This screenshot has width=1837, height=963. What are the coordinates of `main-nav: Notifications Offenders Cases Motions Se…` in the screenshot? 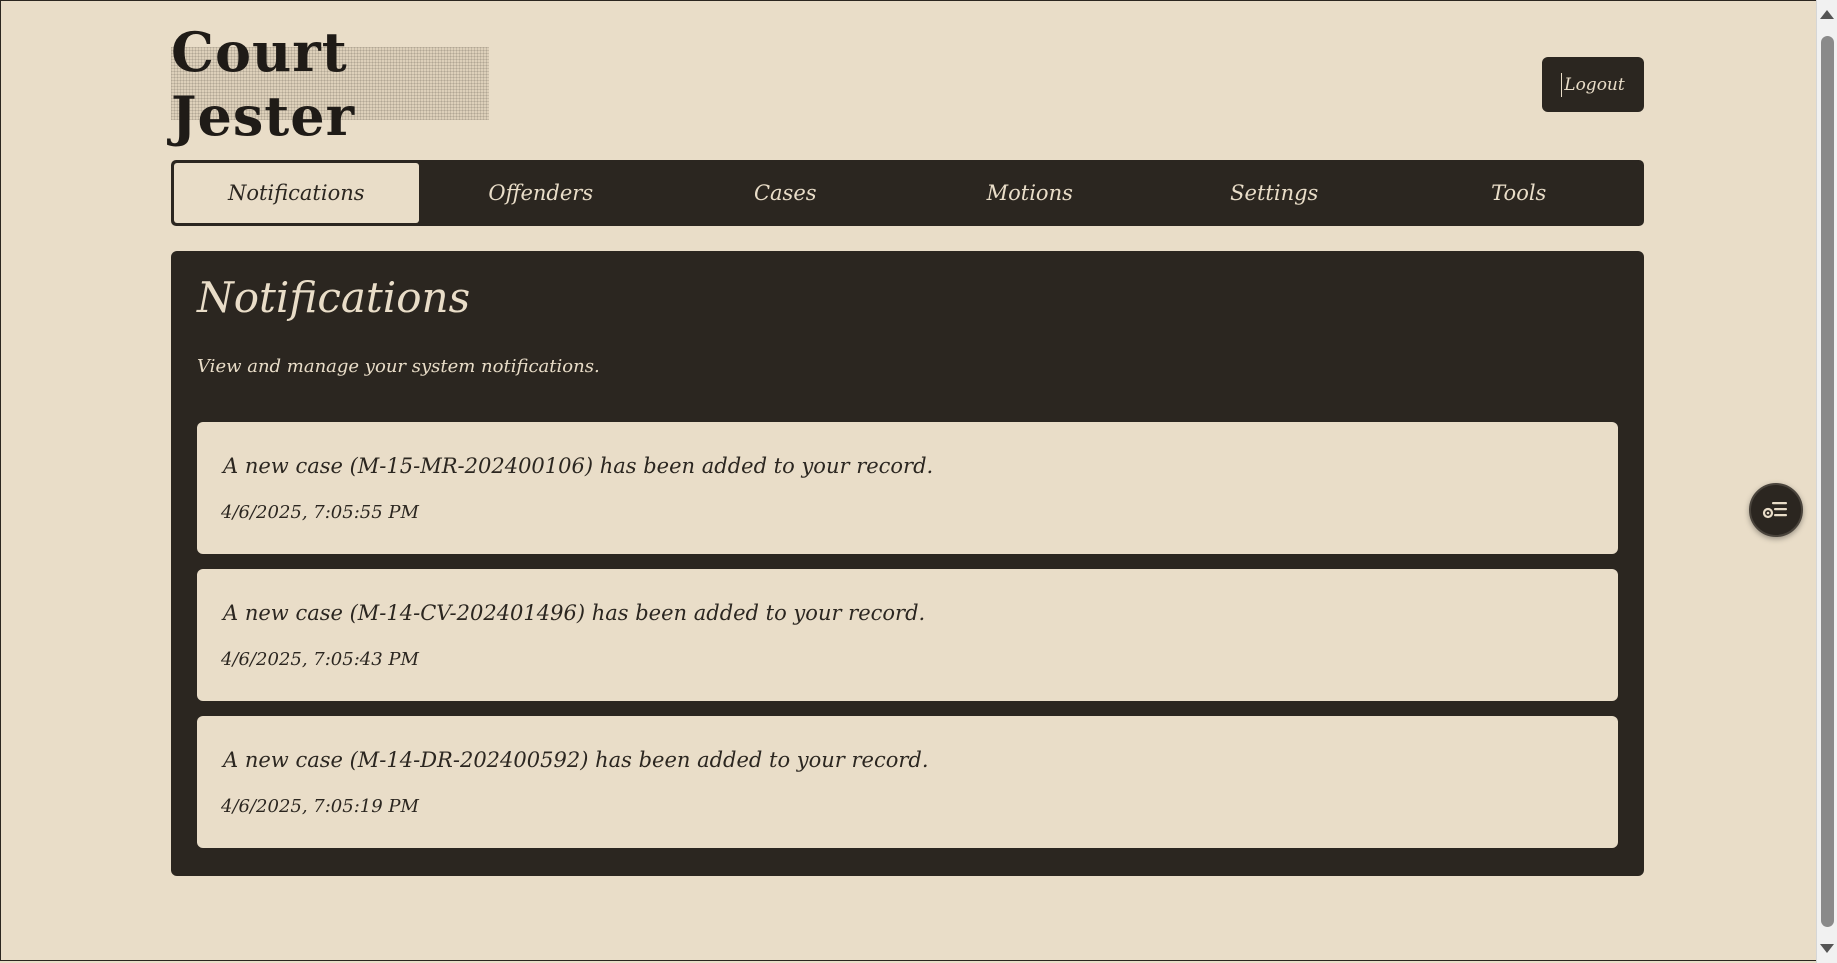 It's located at (907, 193).